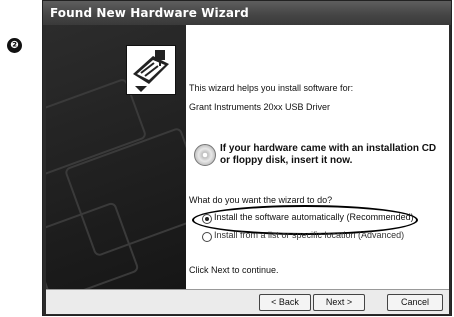  What do you see at coordinates (234, 270) in the screenshot?
I see `continue-instruction: Click Next to continue.` at bounding box center [234, 270].